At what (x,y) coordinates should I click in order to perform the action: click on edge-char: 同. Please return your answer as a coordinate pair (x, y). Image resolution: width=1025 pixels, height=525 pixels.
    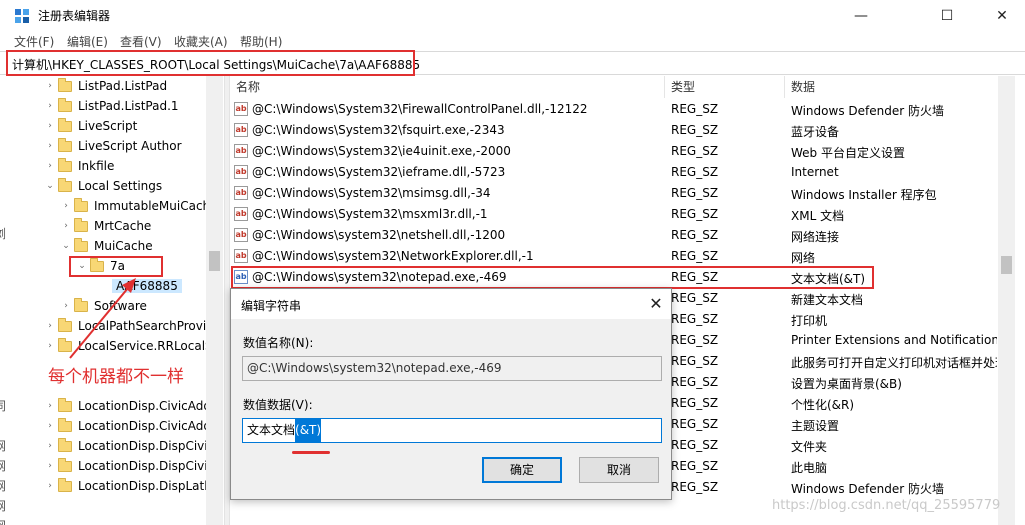
    Looking at the image, I should click on (3, 406).